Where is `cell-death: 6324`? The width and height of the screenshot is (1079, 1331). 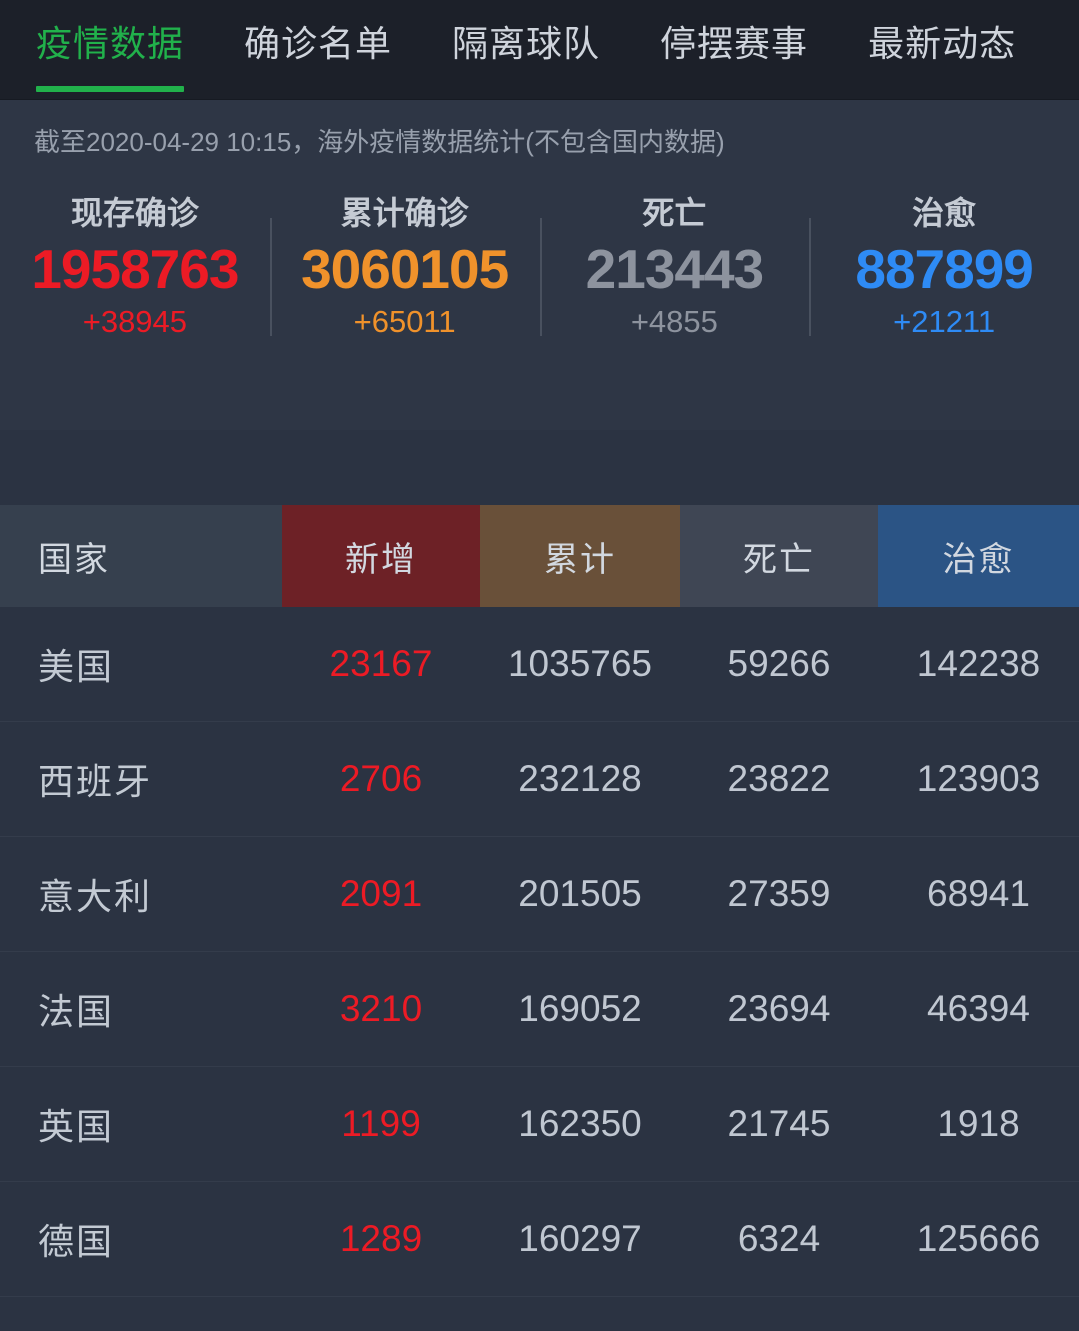 cell-death: 6324 is located at coordinates (779, 1238).